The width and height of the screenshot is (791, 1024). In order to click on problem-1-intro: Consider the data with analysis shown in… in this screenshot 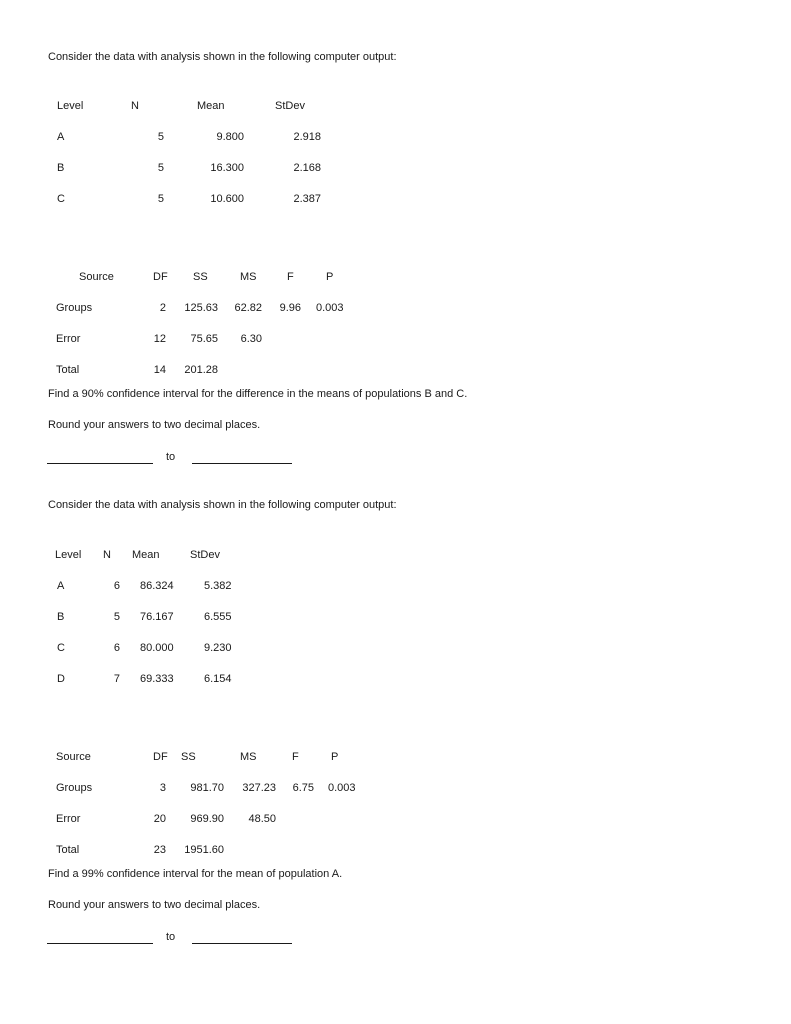, I will do `click(222, 57)`.